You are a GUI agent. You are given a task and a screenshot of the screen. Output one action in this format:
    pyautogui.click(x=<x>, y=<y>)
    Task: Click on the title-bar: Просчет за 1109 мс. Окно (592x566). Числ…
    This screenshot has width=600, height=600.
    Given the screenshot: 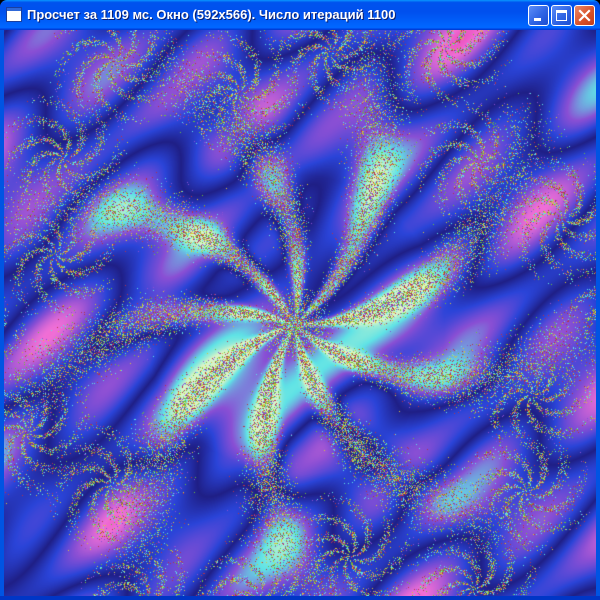 What is the action you would take?
    pyautogui.click(x=300, y=15)
    